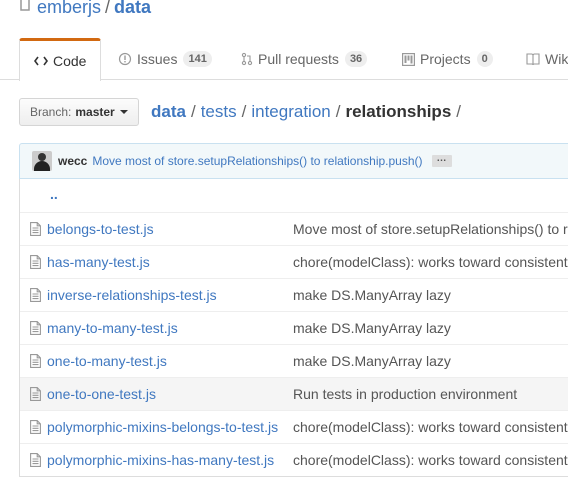 The width and height of the screenshot is (568, 489). Describe the element at coordinates (70, 61) in the screenshot. I see `tab-code-label: Code` at that location.